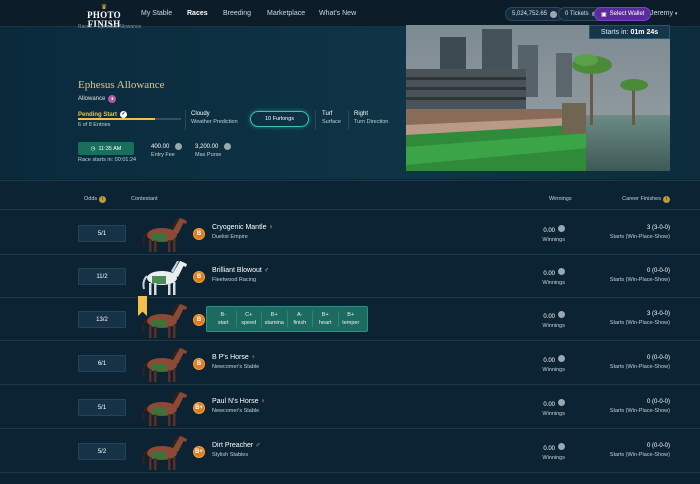 The width and height of the screenshot is (700, 484). What do you see at coordinates (300, 319) in the screenshot?
I see `tooltip-stat-finish: A-finish` at bounding box center [300, 319].